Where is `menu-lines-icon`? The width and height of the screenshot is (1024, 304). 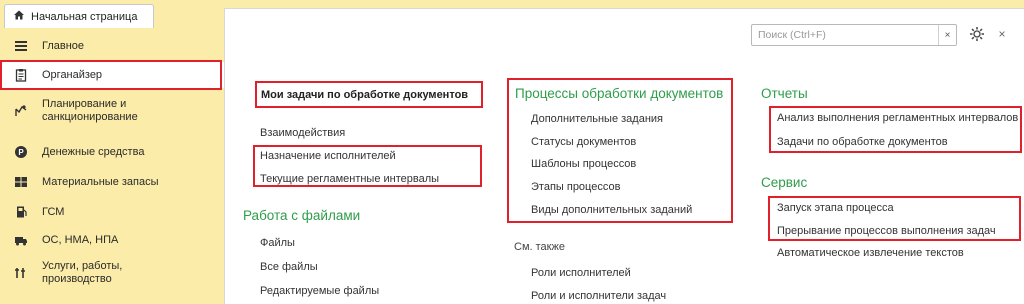 menu-lines-icon is located at coordinates (21, 46).